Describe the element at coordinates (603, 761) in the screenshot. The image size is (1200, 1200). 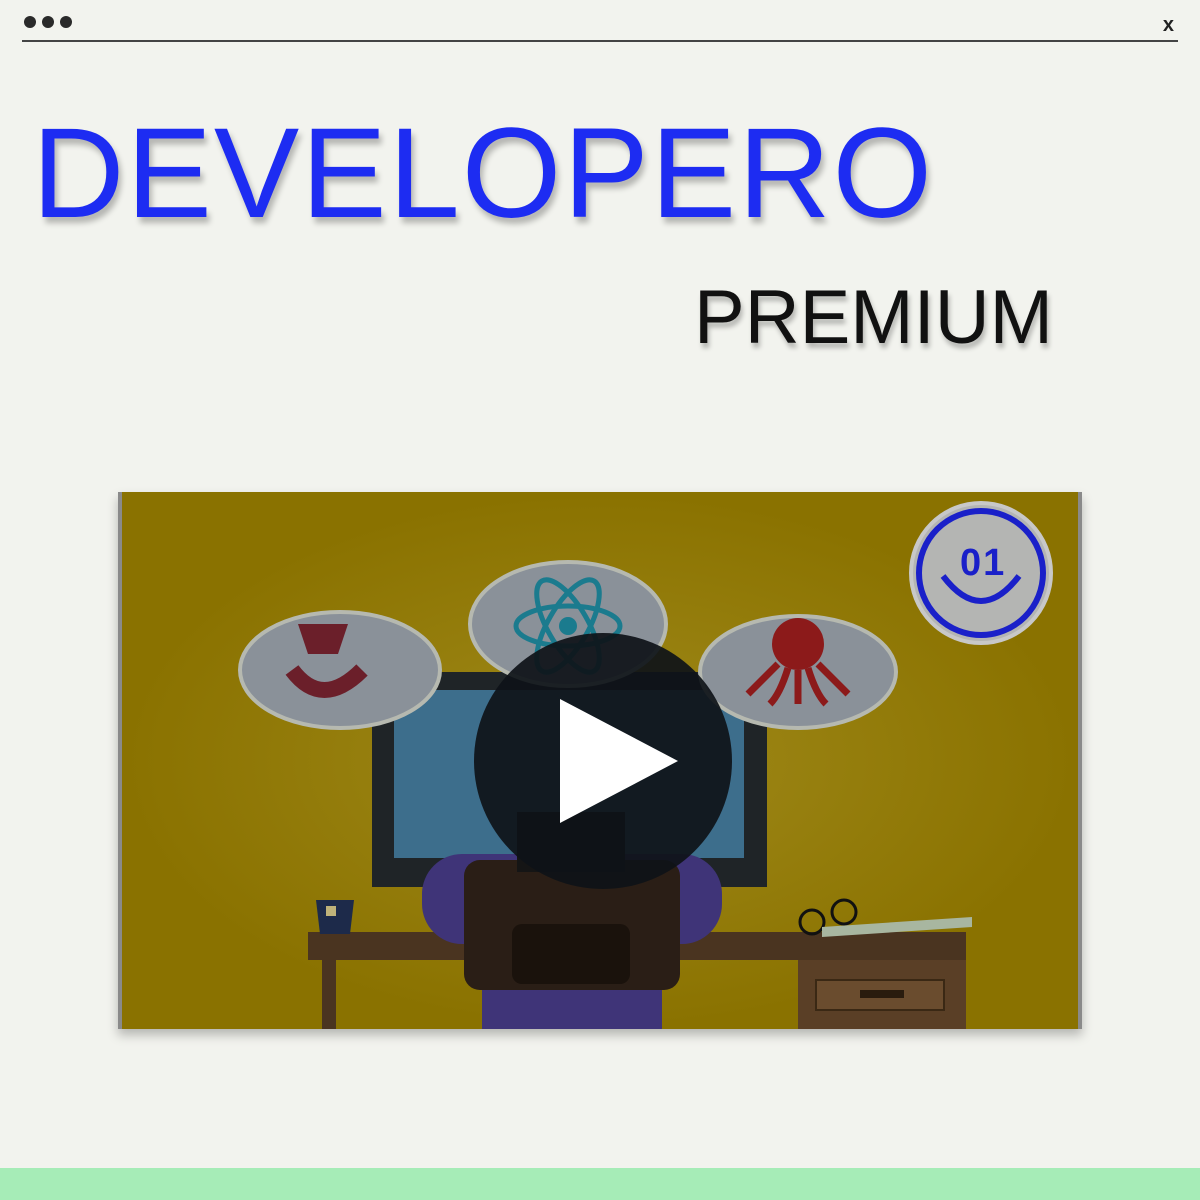
I see `play-button` at that location.